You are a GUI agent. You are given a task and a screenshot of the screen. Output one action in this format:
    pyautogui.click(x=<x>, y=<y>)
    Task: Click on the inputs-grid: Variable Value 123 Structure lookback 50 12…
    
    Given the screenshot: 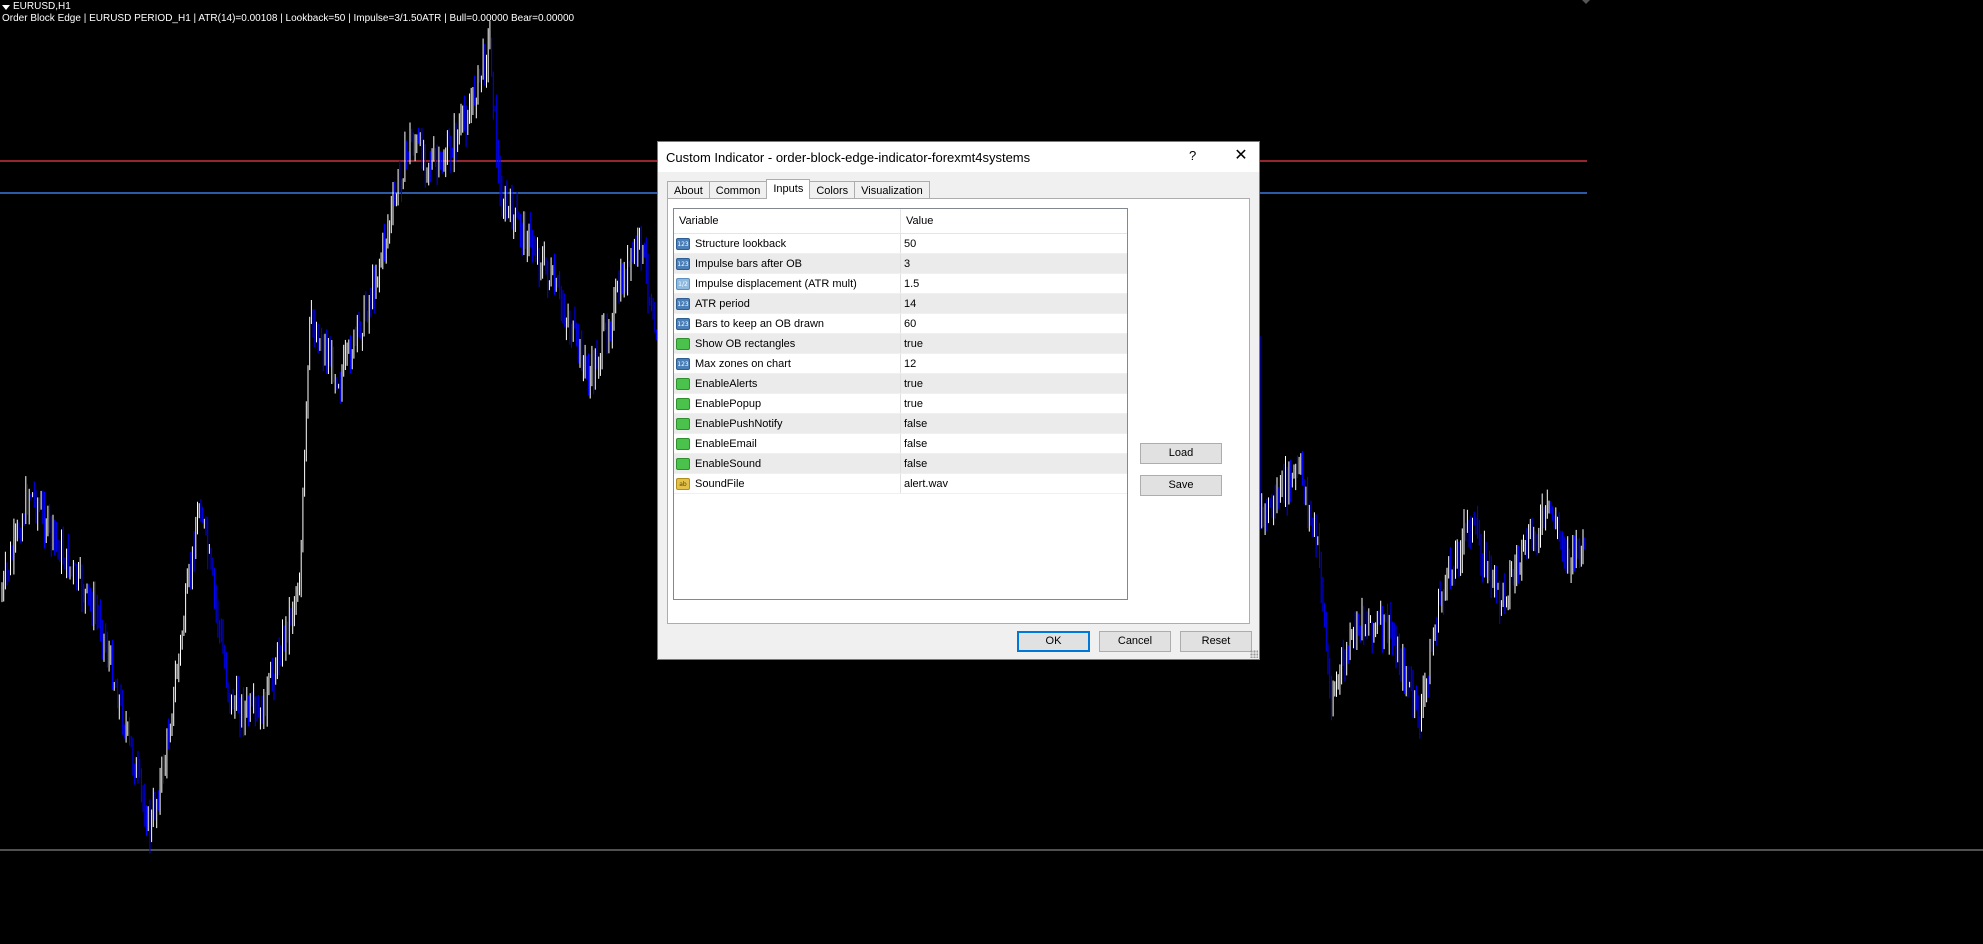 What is the action you would take?
    pyautogui.click(x=900, y=404)
    